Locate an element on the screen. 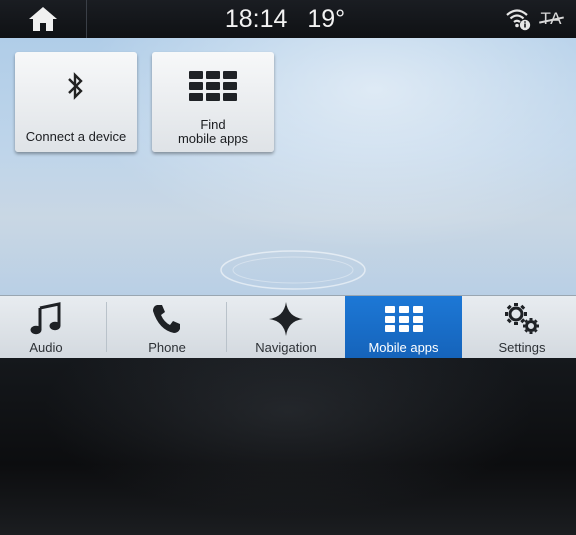  outside-temperature: 19° is located at coordinates (326, 18).